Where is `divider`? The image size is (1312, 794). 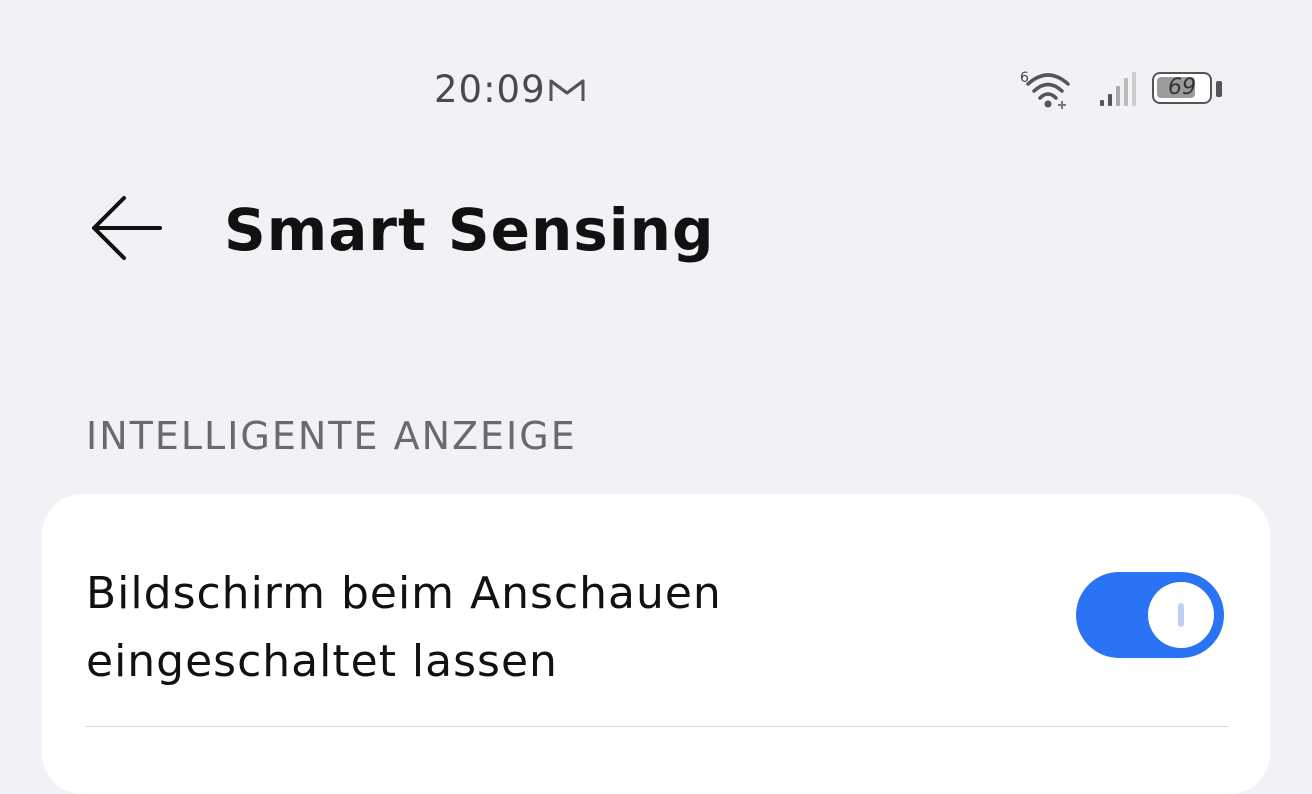
divider is located at coordinates (657, 726).